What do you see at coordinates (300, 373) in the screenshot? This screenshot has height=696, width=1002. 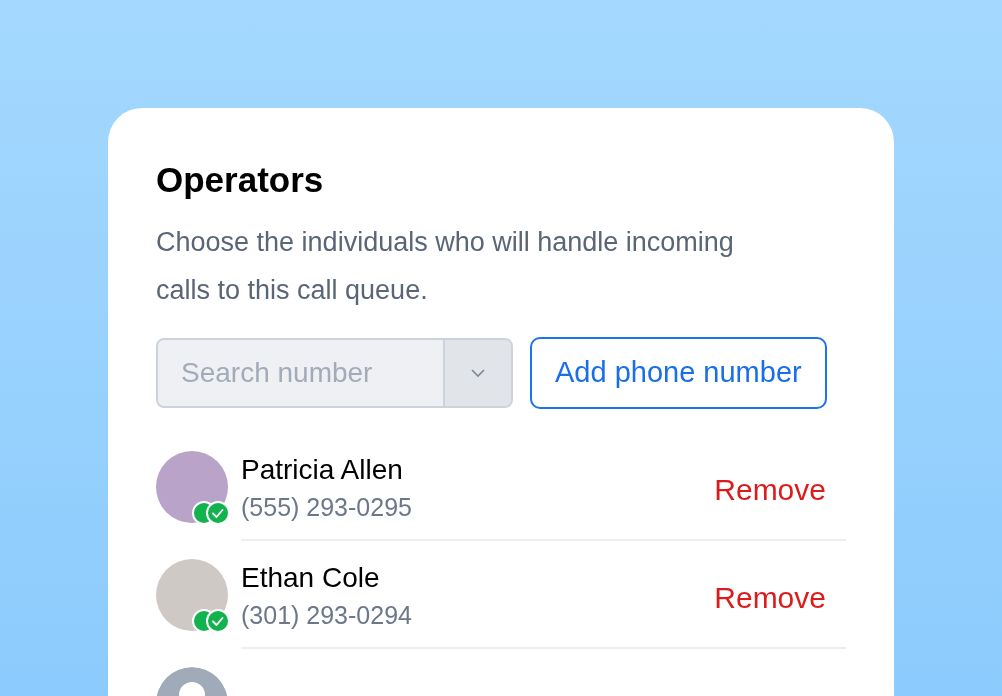 I see `search-input: Search number` at bounding box center [300, 373].